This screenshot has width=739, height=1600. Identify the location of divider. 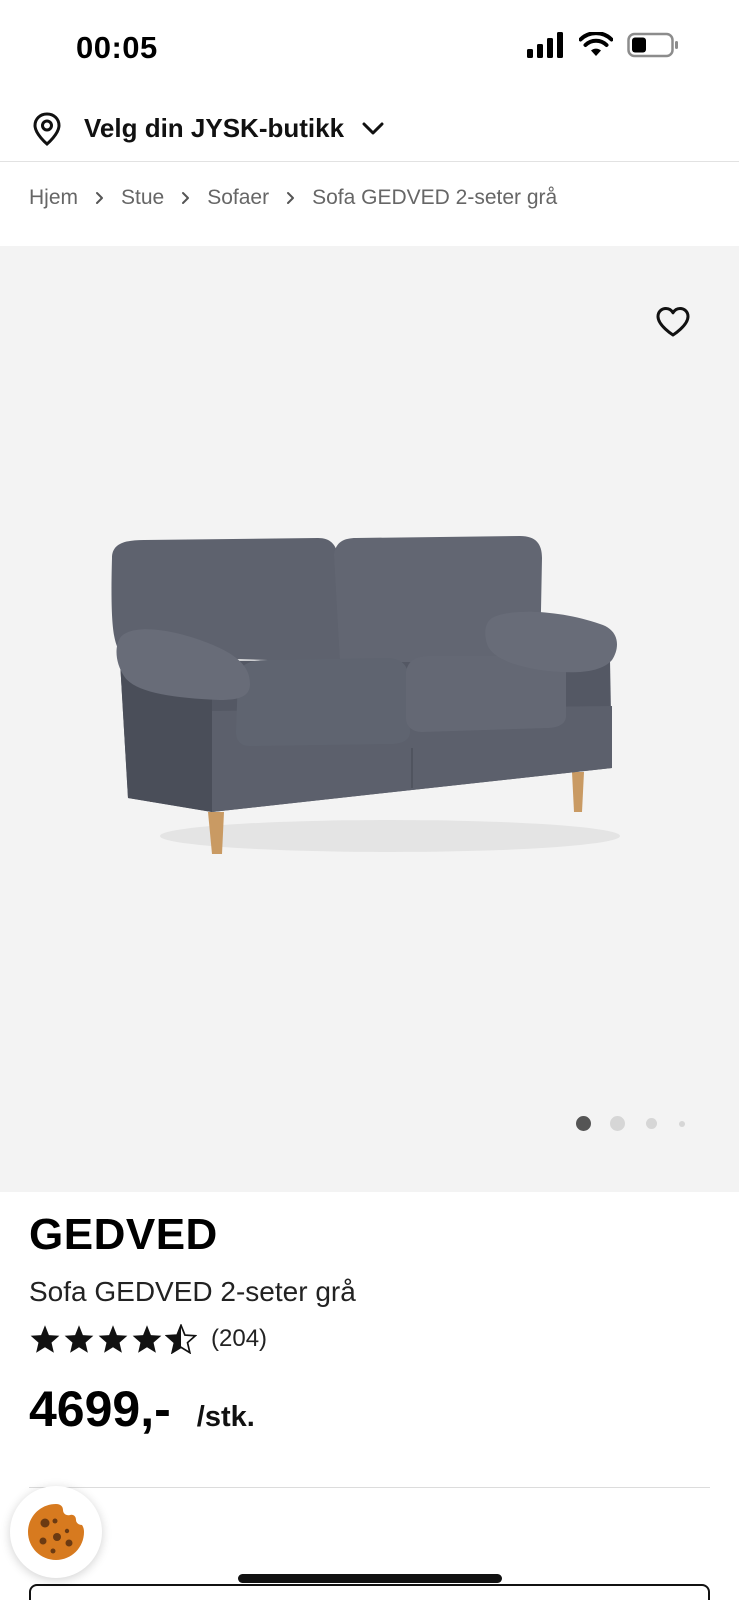
(369, 1487).